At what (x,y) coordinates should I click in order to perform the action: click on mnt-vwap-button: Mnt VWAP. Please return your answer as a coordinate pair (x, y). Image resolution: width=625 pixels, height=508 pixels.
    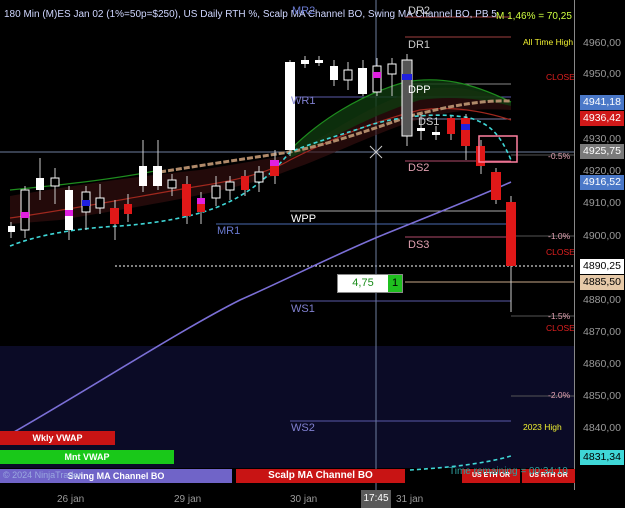
    Looking at the image, I should click on (87, 457).